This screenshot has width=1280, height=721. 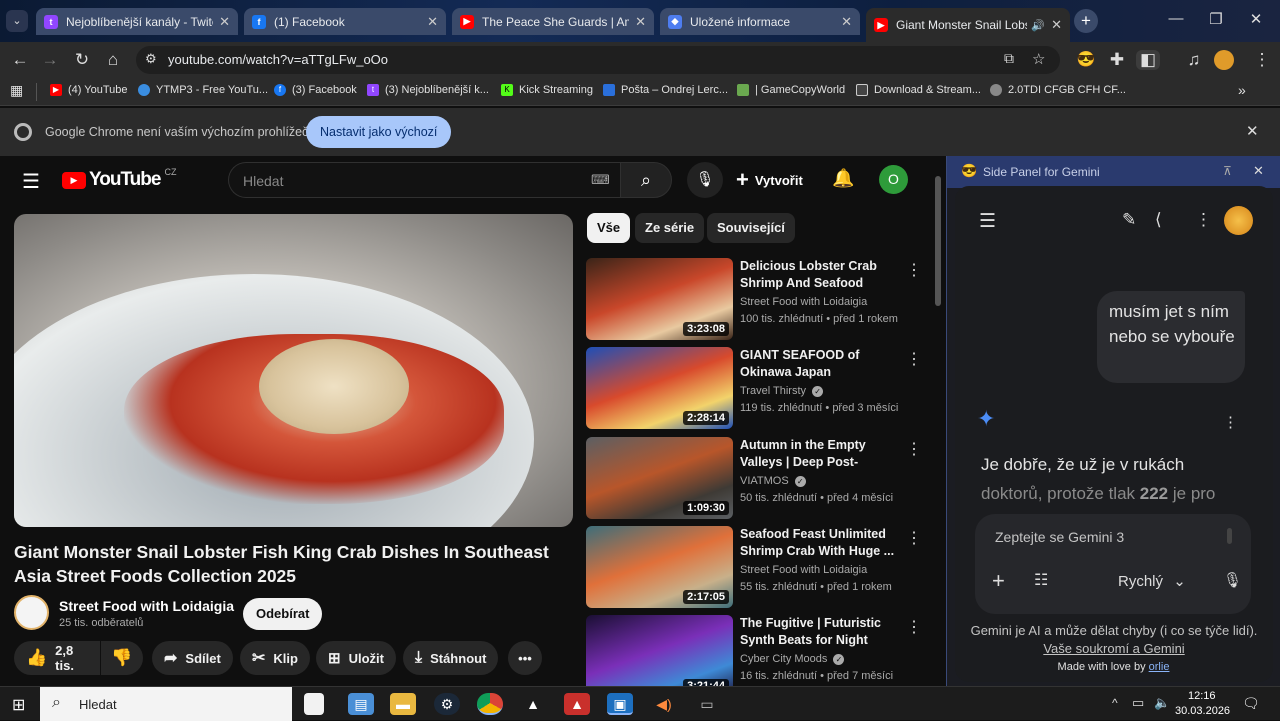 I want to click on site-info-icon: ⚙, so click(x=151, y=59).